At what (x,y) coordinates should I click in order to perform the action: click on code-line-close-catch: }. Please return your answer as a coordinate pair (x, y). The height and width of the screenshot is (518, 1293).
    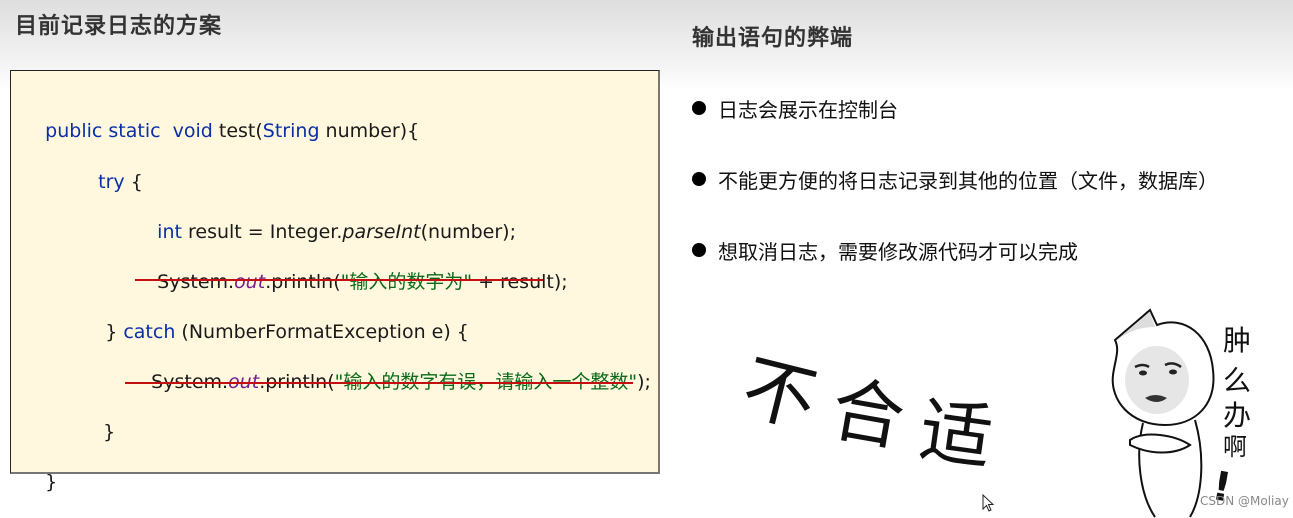
    Looking at the image, I should click on (97, 432).